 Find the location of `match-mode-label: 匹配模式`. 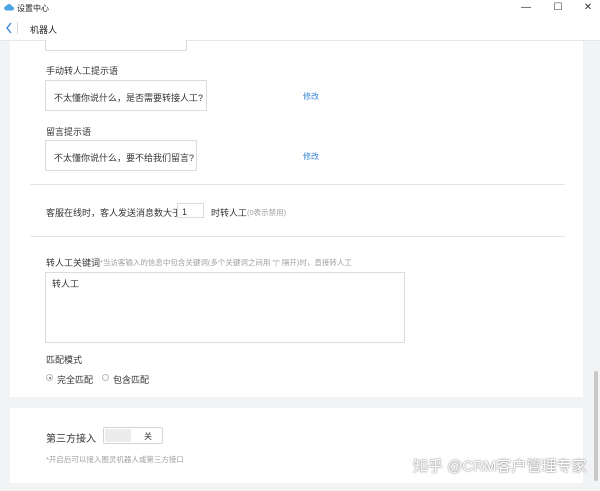

match-mode-label: 匹配模式 is located at coordinates (64, 360).